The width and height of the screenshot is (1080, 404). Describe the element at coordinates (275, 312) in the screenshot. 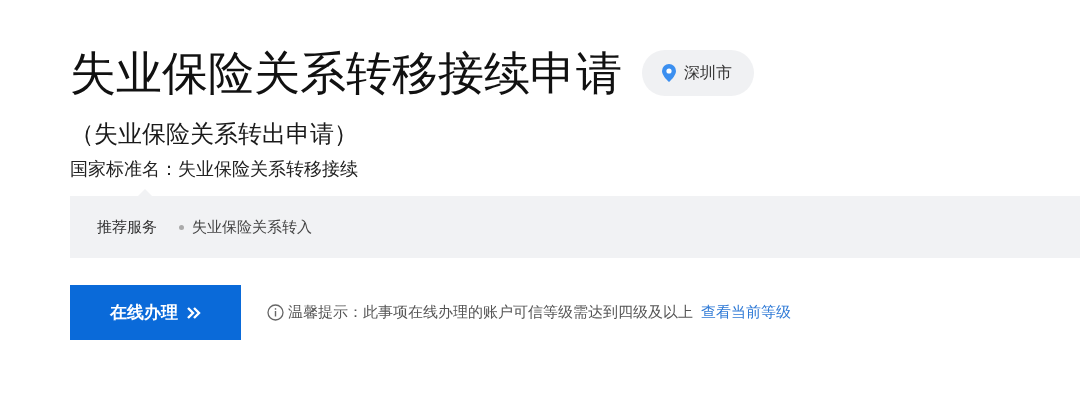

I see `info-icon` at that location.